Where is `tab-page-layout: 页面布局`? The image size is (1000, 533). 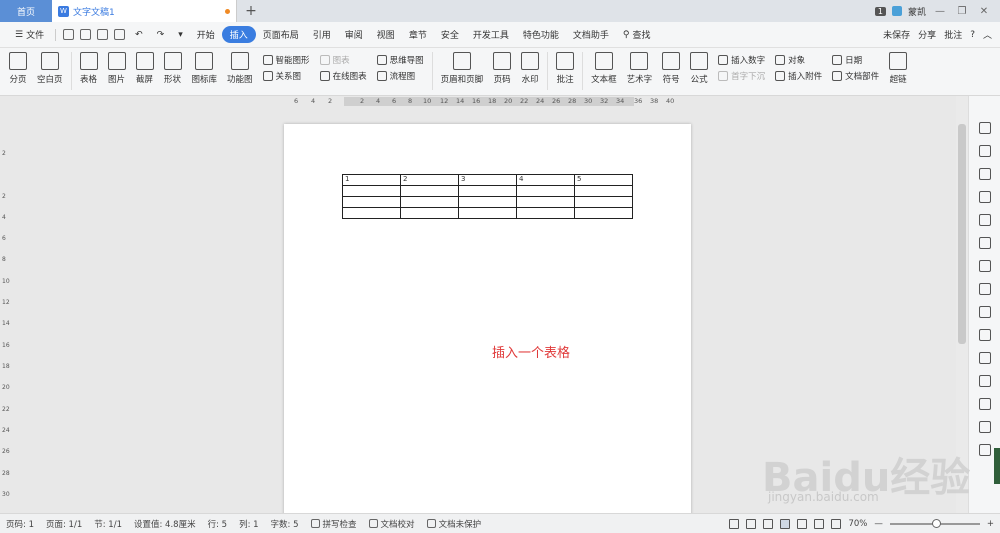
tab-page-layout: 页面布局 is located at coordinates (281, 34).